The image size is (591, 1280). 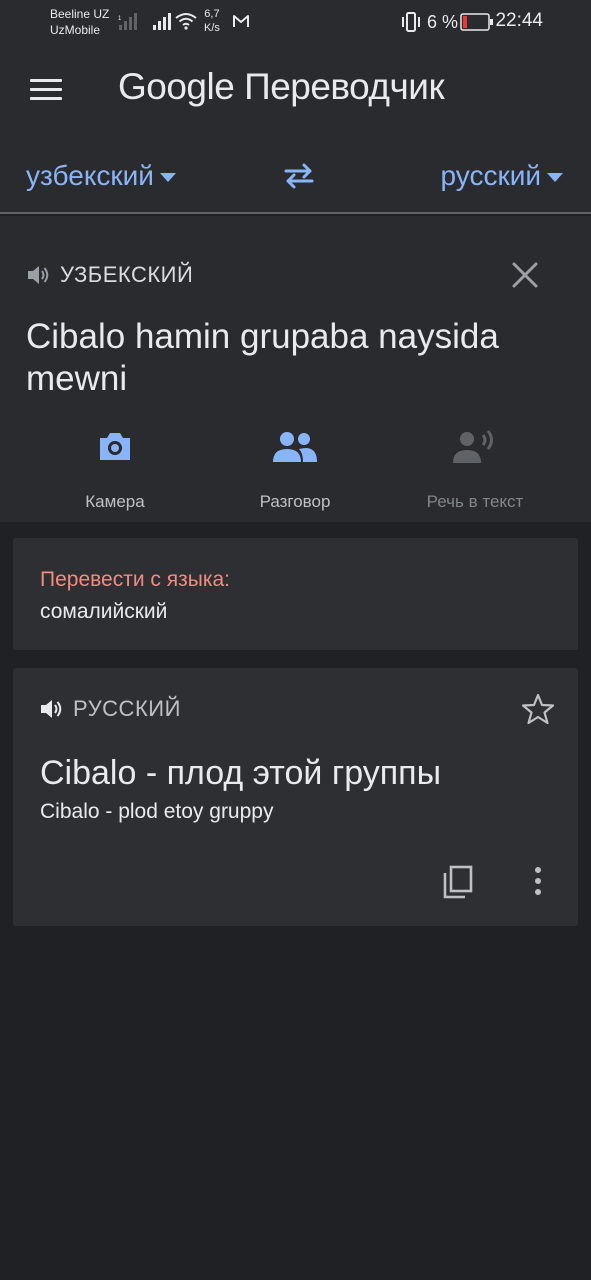 What do you see at coordinates (120, 19) in the screenshot?
I see `svg-text: 1` at bounding box center [120, 19].